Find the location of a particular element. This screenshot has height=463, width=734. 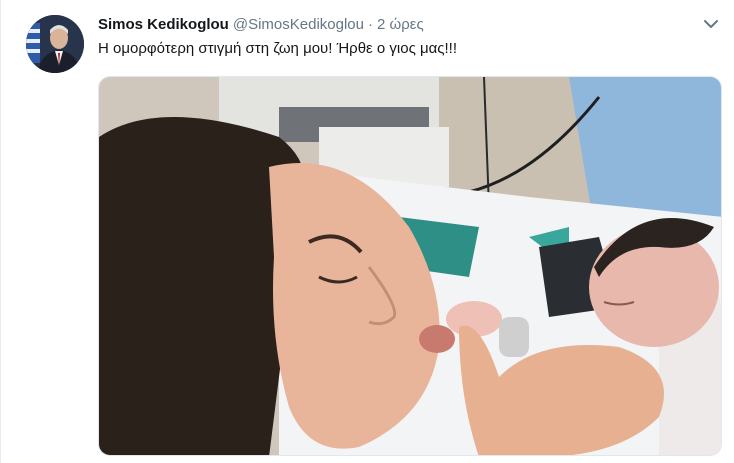

author-handle: @SimosKedikoglou is located at coordinates (298, 24).